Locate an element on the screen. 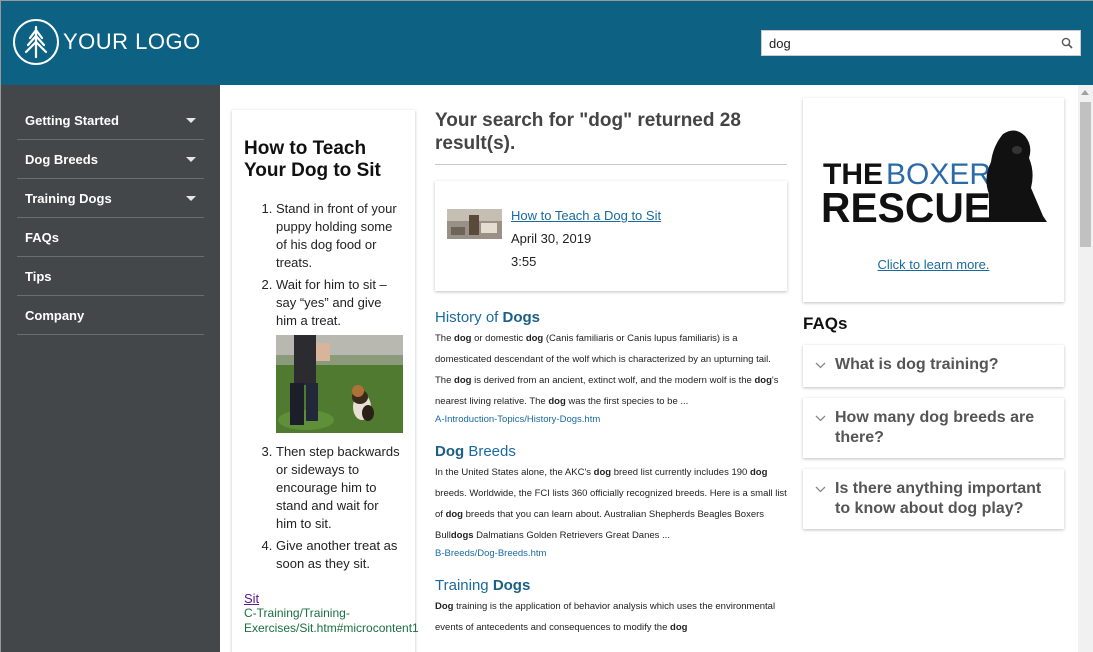 The image size is (1093, 652). sidebar-item-tips: Tips is located at coordinates (110, 276).